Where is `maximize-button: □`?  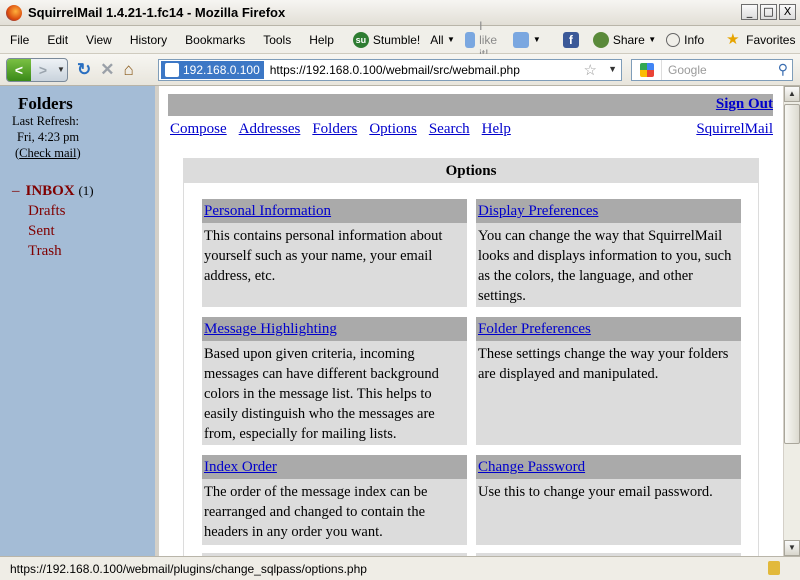 maximize-button: □ is located at coordinates (768, 12).